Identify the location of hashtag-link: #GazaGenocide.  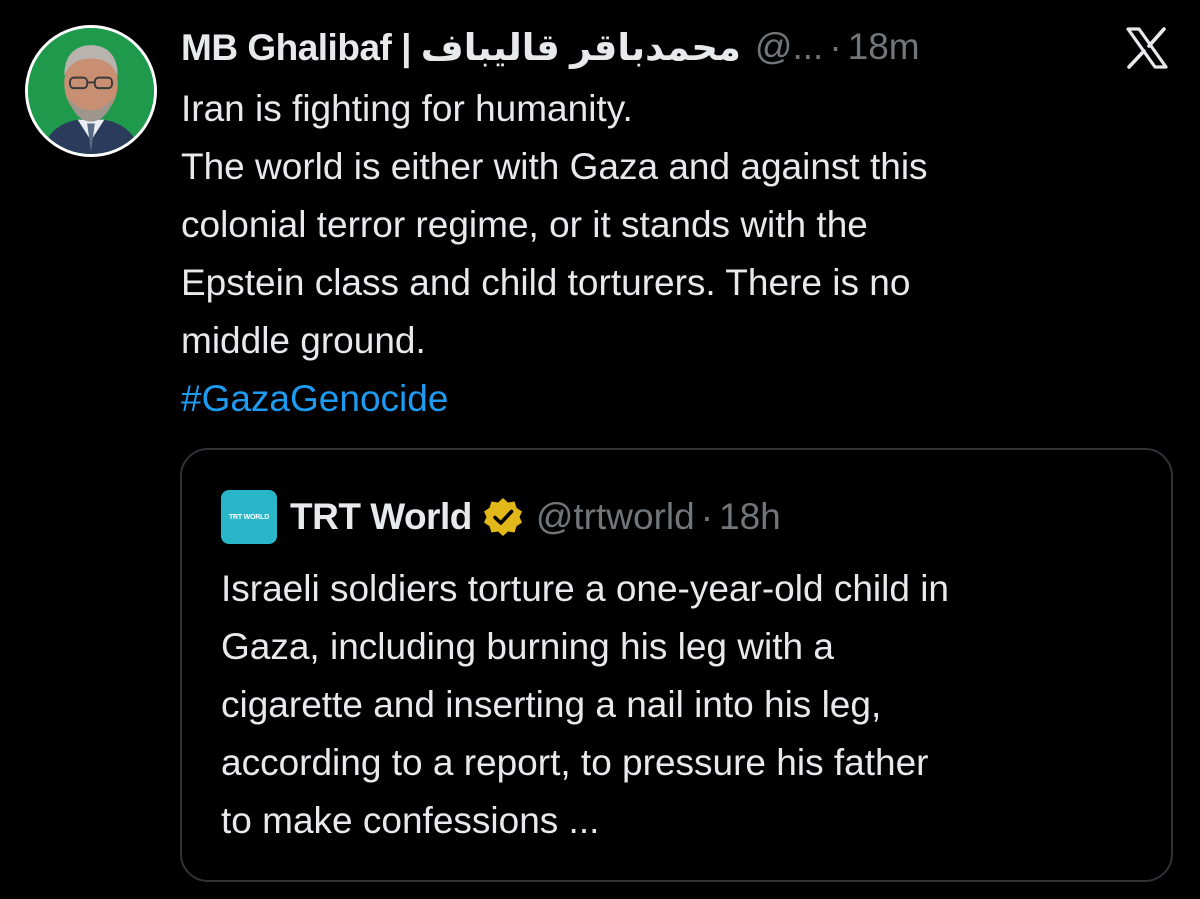
(661, 399).